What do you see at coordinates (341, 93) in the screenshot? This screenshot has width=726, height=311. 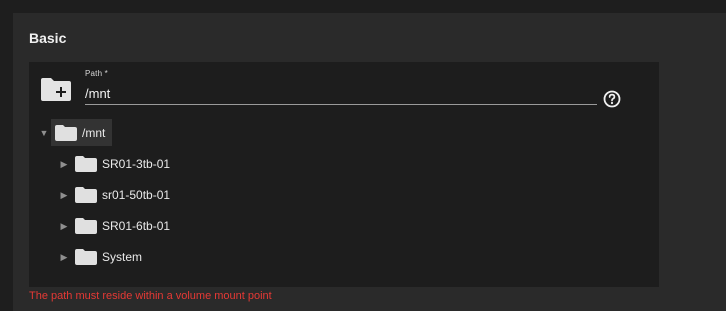 I see `path-input` at bounding box center [341, 93].